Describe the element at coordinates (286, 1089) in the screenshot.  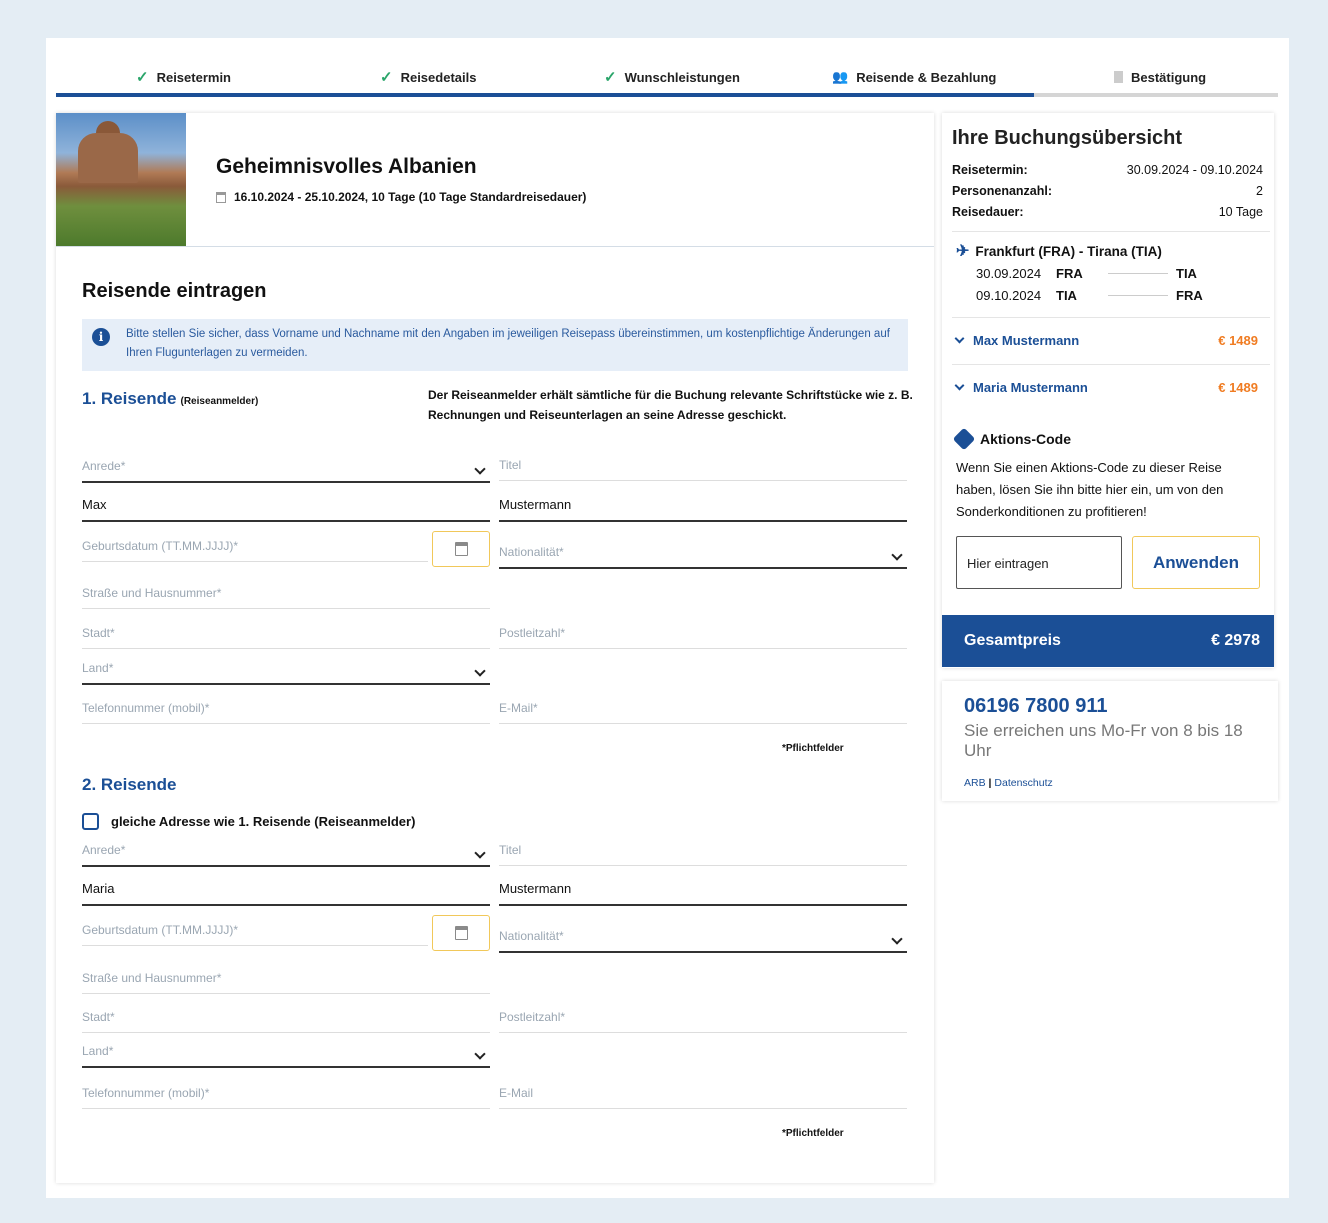
I see `traveler2-phone-input: Telefonnummer (mobil)*` at that location.